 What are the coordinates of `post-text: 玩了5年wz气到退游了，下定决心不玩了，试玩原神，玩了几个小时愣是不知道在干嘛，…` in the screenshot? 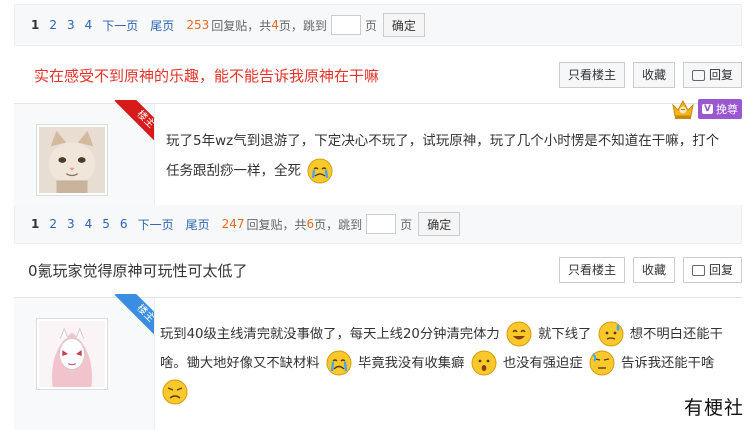 It's located at (443, 156).